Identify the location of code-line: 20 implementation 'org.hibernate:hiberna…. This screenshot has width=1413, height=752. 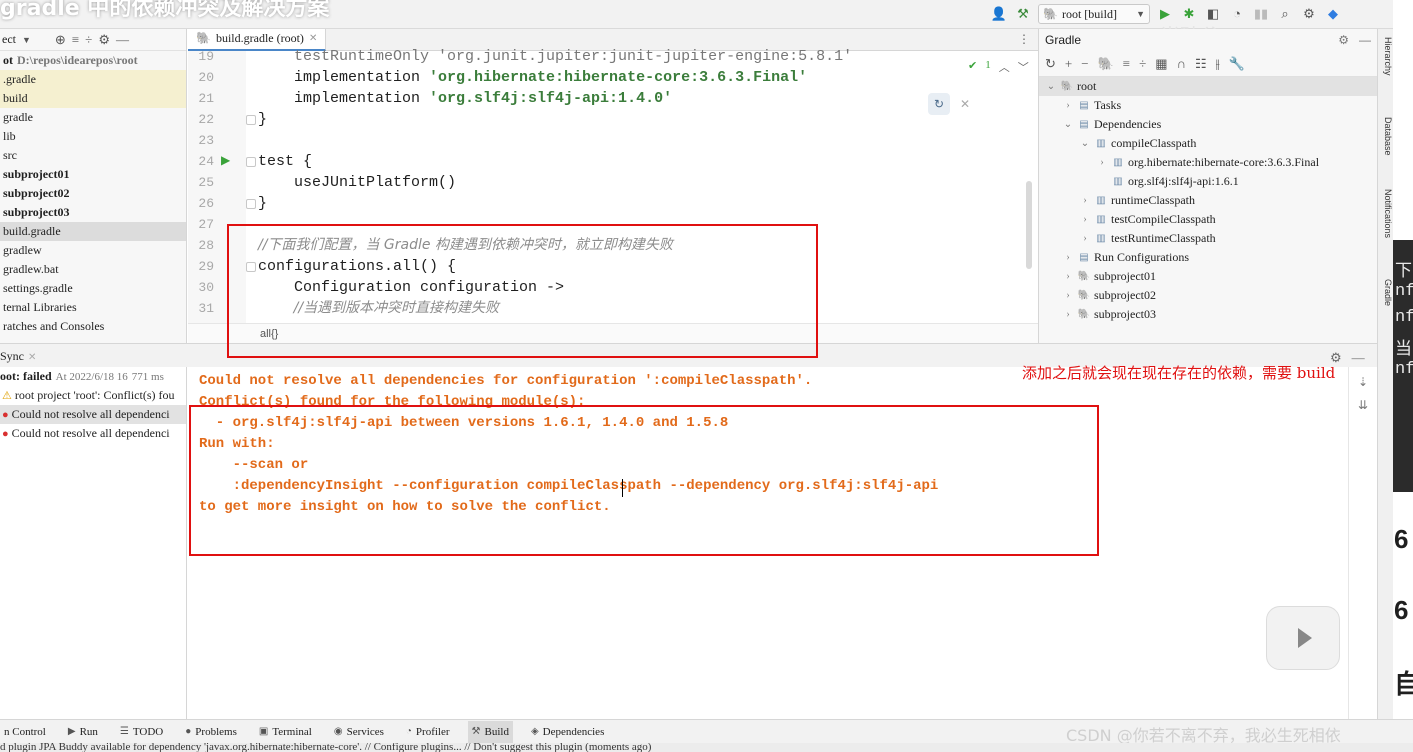
(608, 77).